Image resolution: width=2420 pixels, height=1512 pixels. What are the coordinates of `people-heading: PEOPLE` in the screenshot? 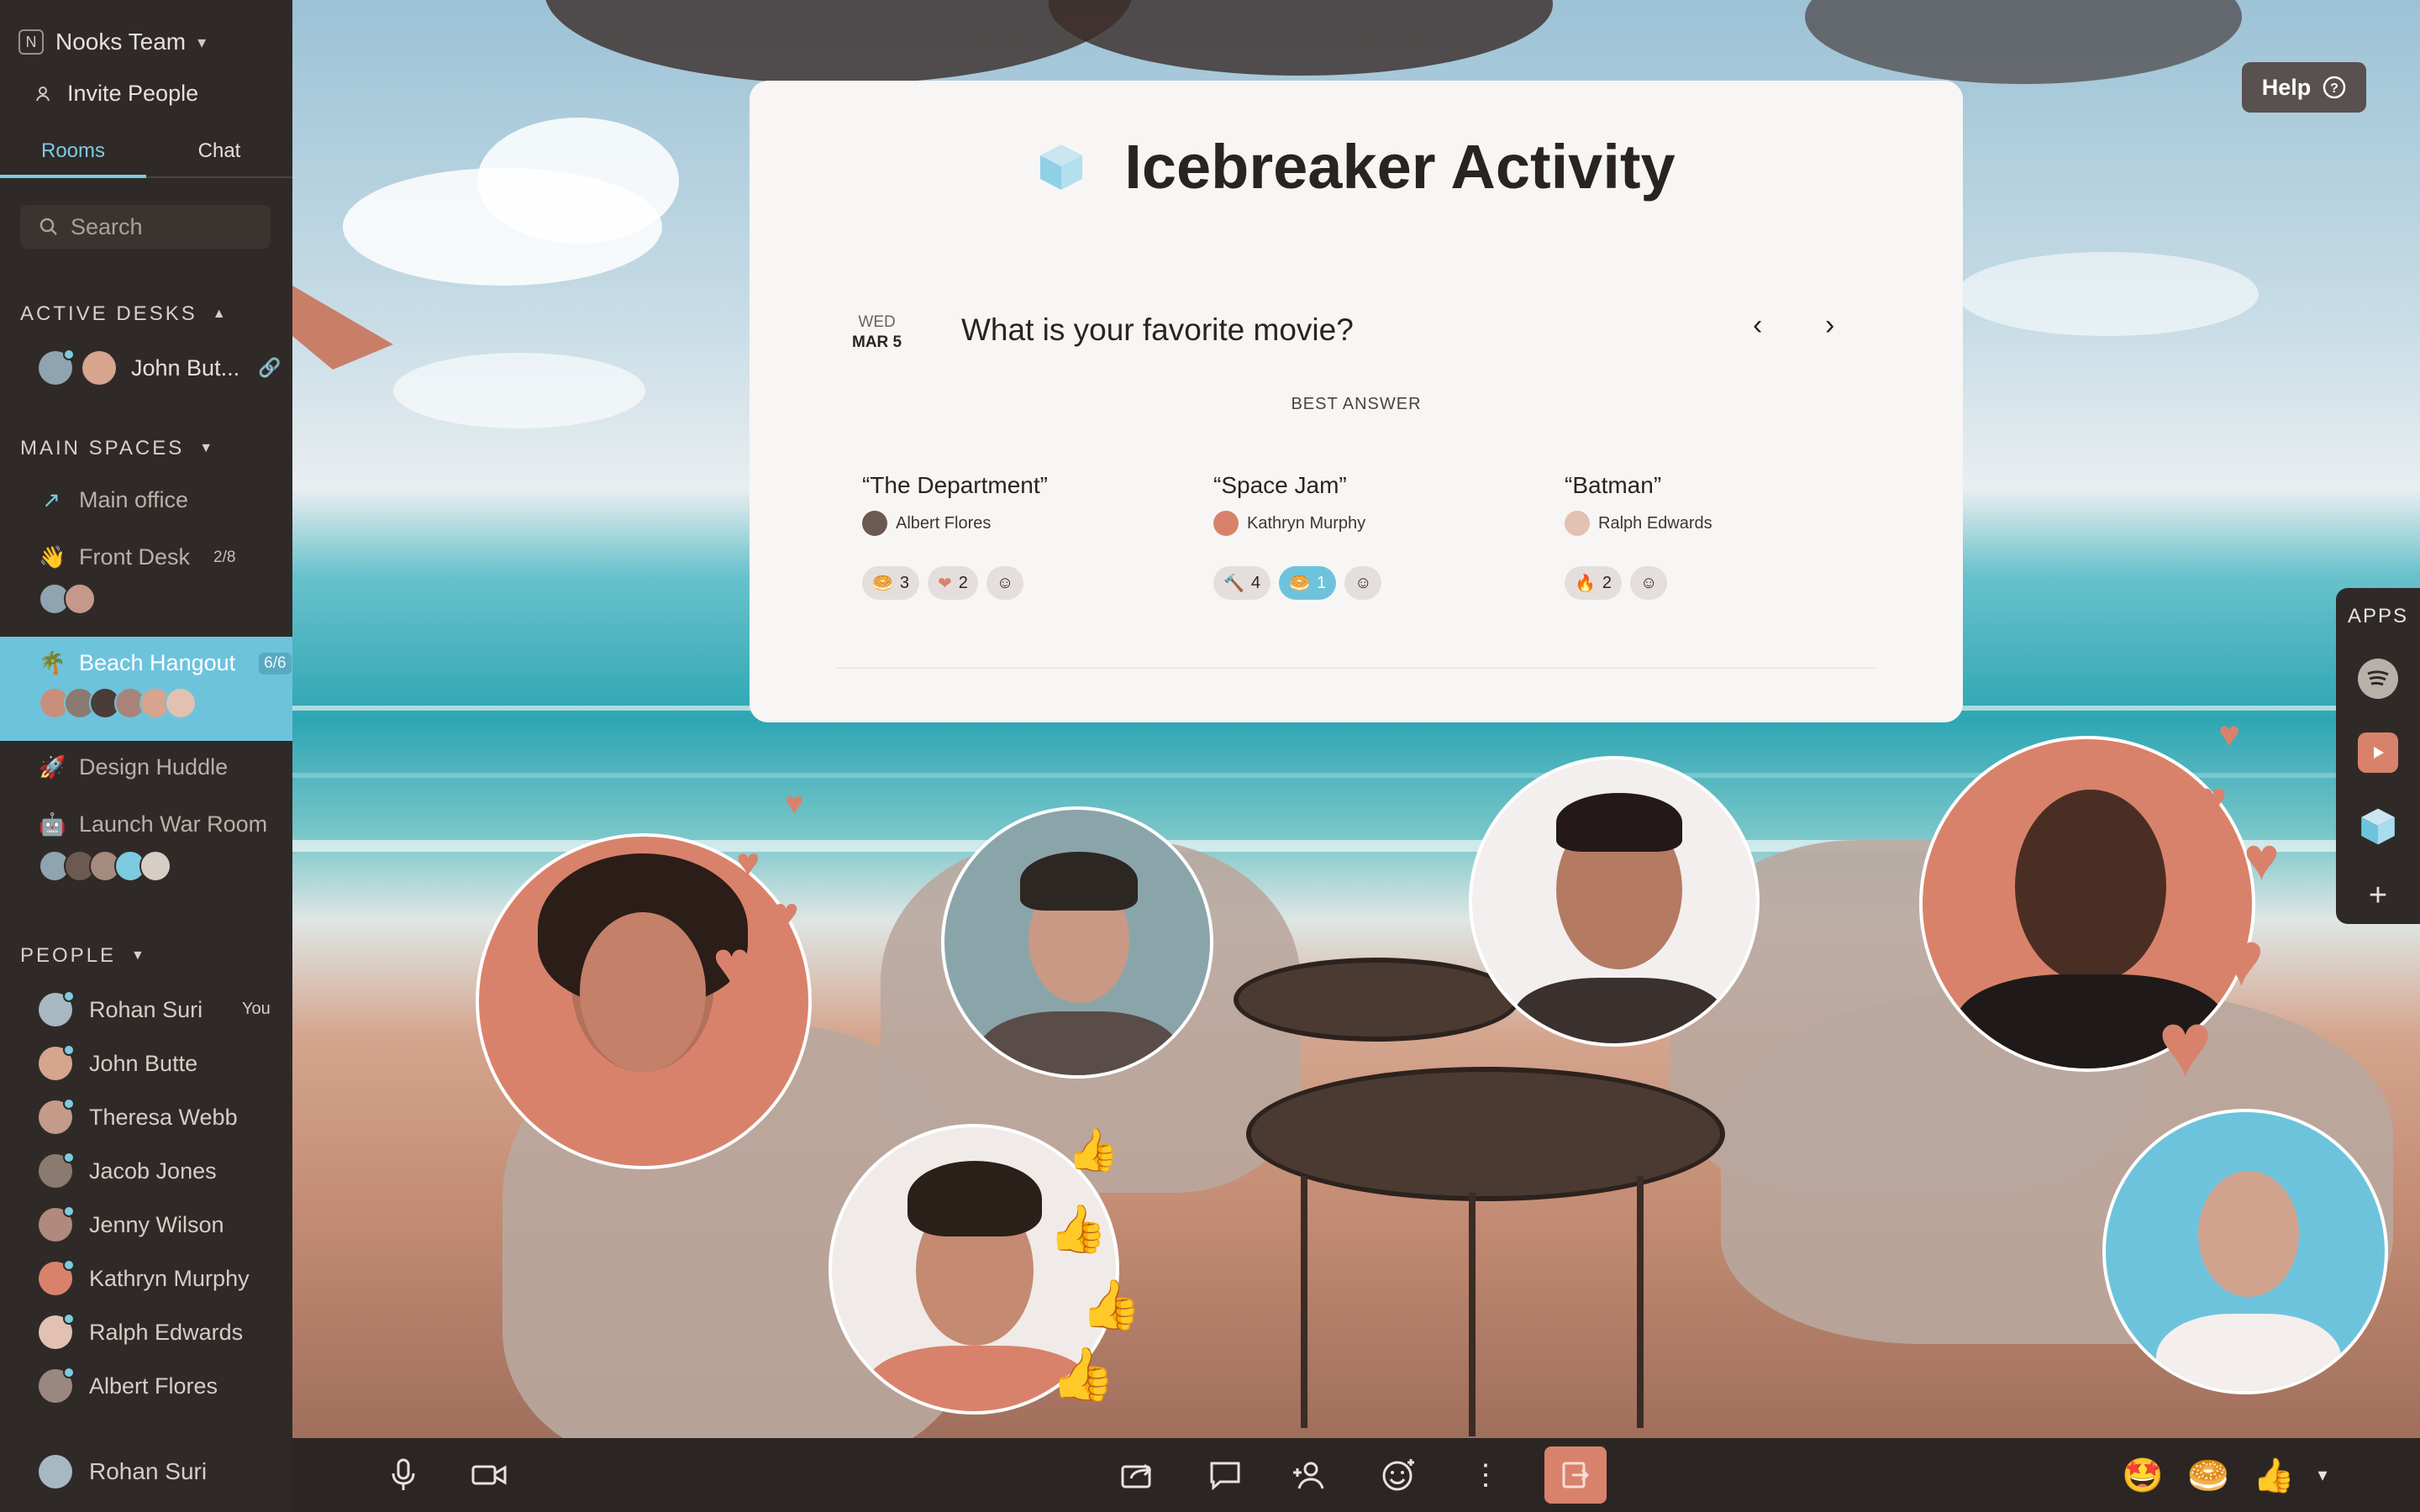 It's located at (68, 955).